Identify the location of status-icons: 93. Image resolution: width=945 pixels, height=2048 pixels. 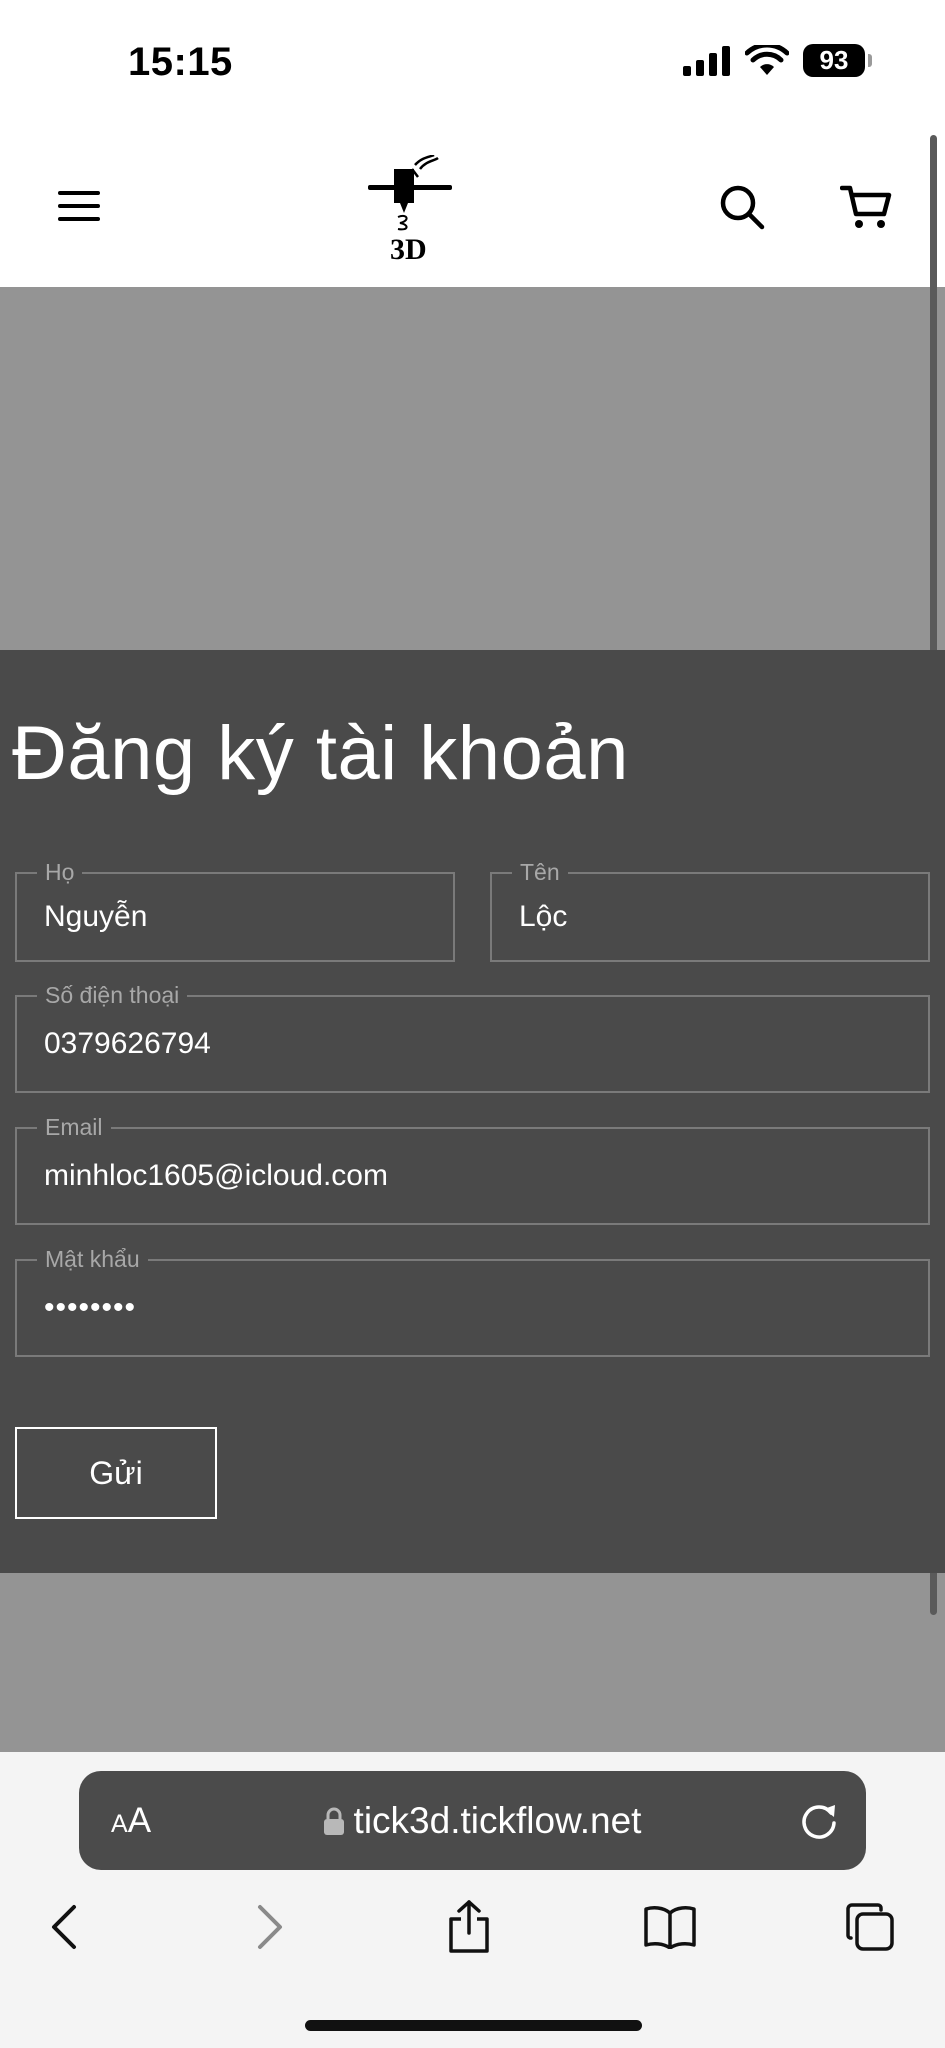
(777, 60).